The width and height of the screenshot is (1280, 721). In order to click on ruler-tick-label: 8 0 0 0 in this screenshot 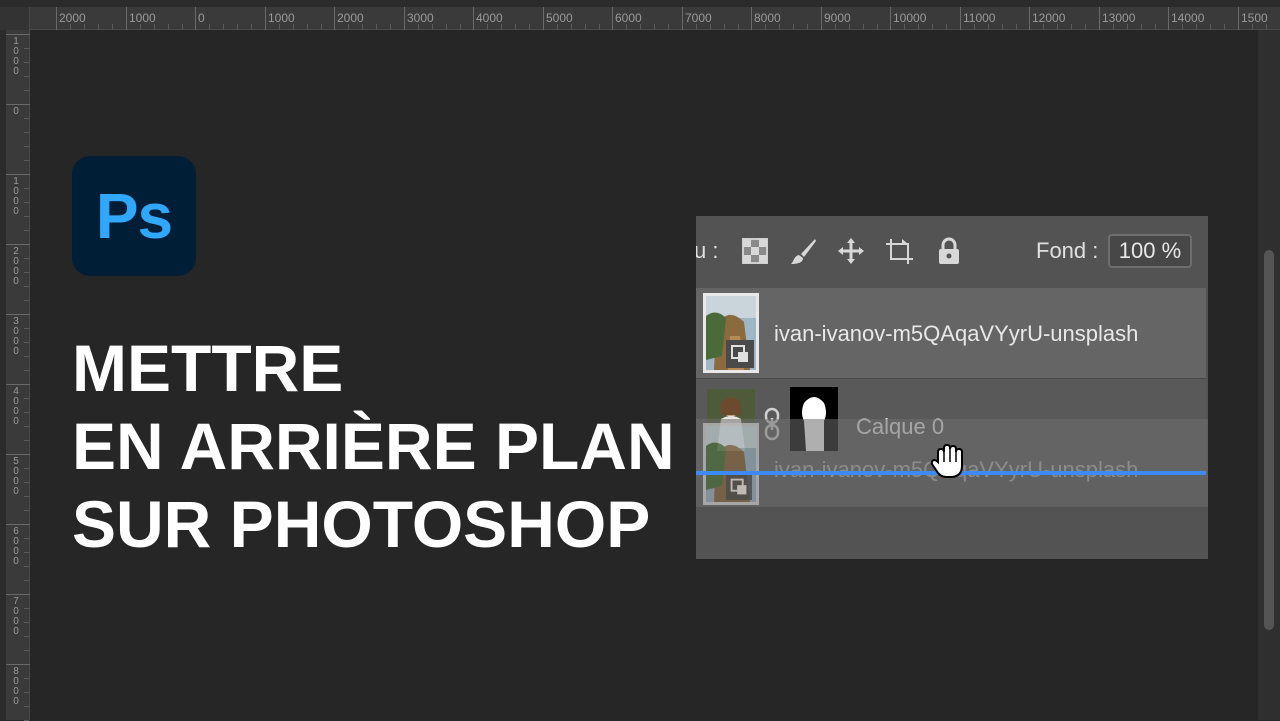, I will do `click(16, 686)`.